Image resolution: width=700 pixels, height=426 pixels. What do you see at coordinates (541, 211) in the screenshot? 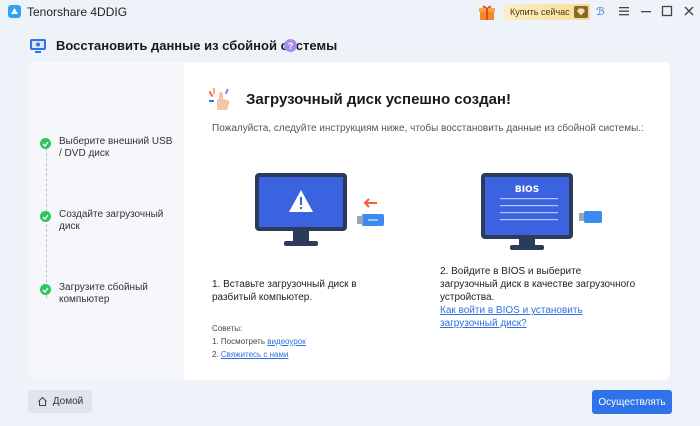
I see `bios-illustration: BIOS` at bounding box center [541, 211].